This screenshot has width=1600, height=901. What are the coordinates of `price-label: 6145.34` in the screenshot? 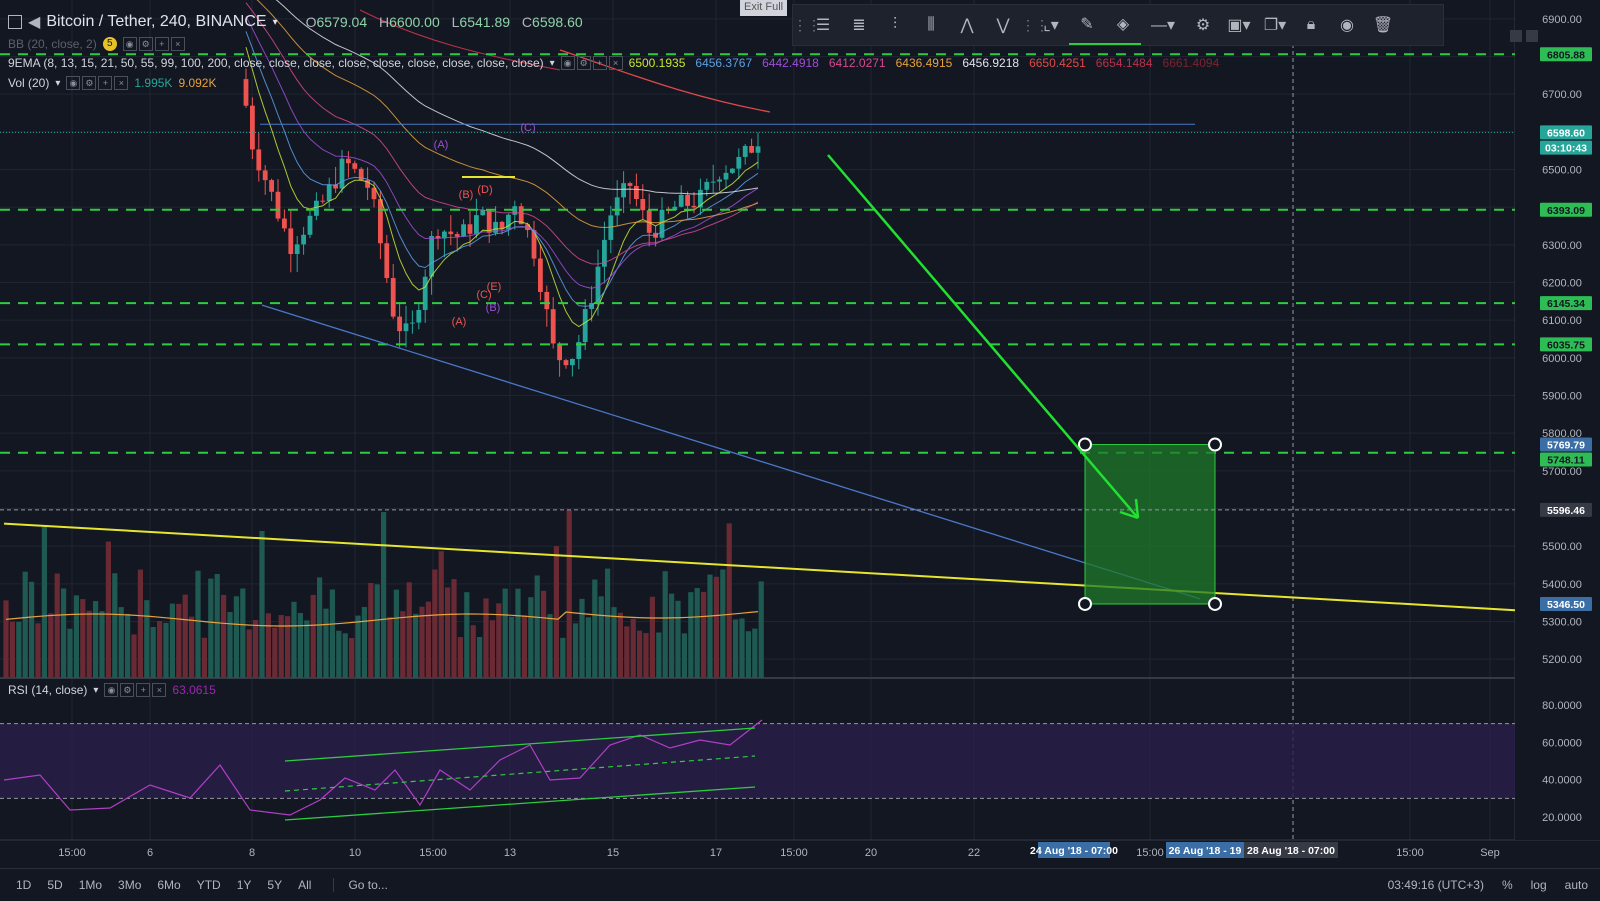 It's located at (1566, 304).